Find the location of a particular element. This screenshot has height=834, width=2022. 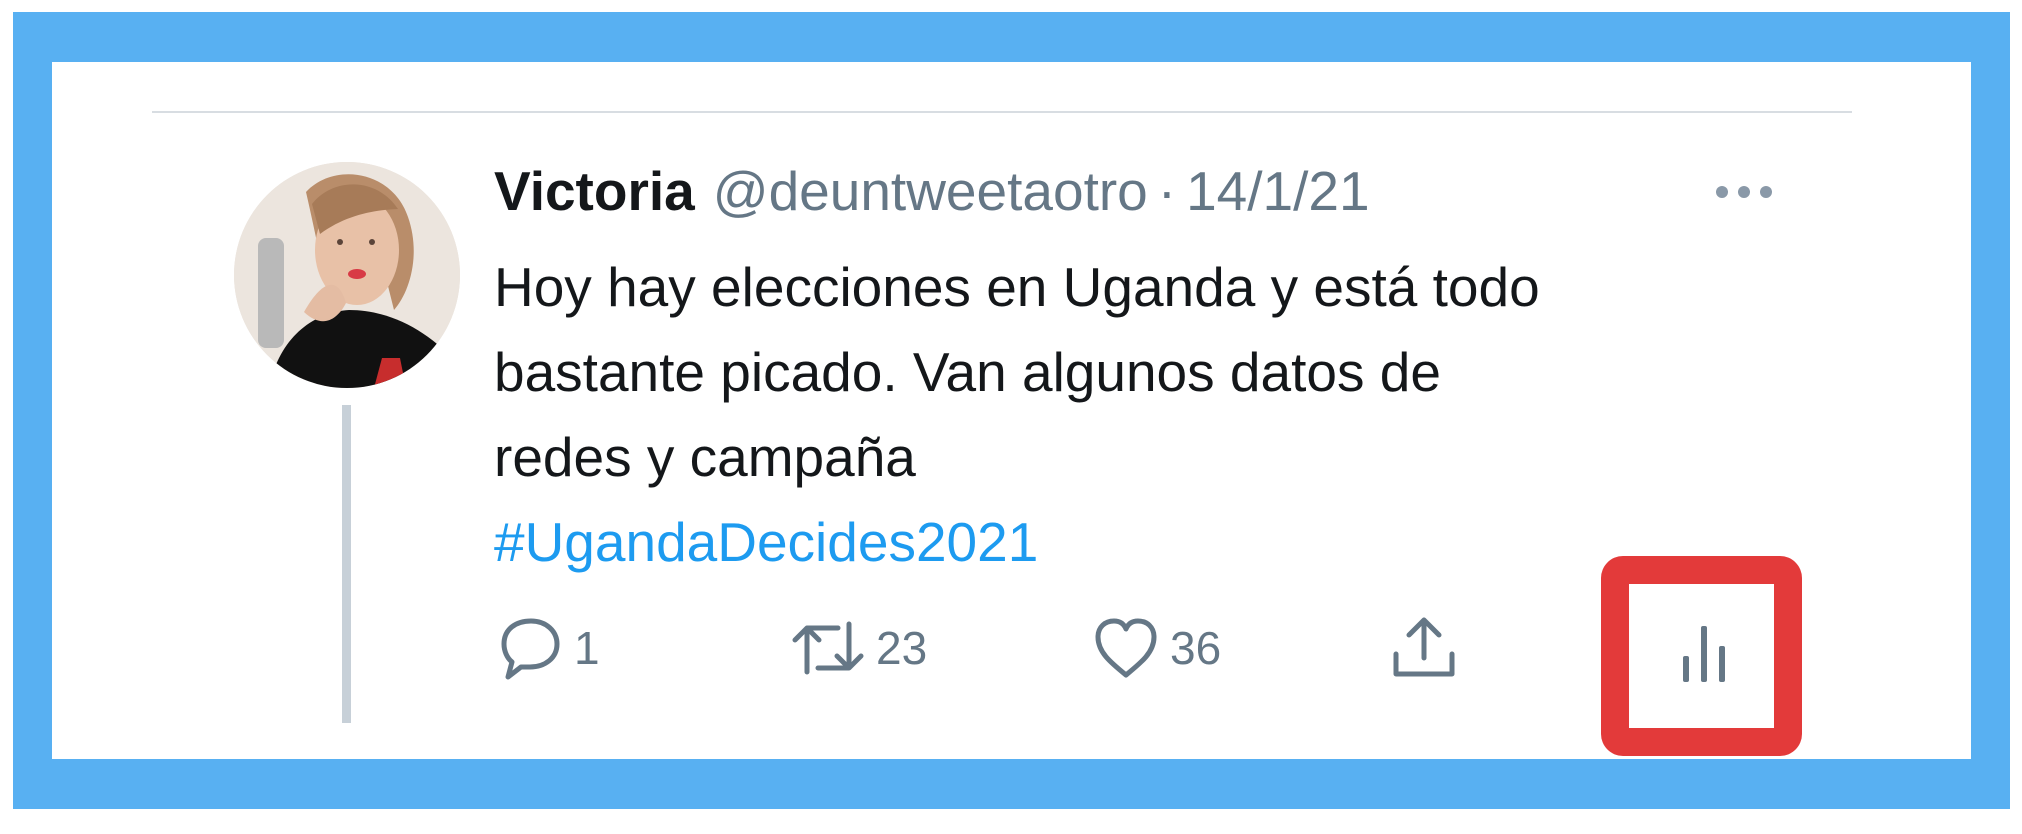

share-icon is located at coordinates (1424, 647).